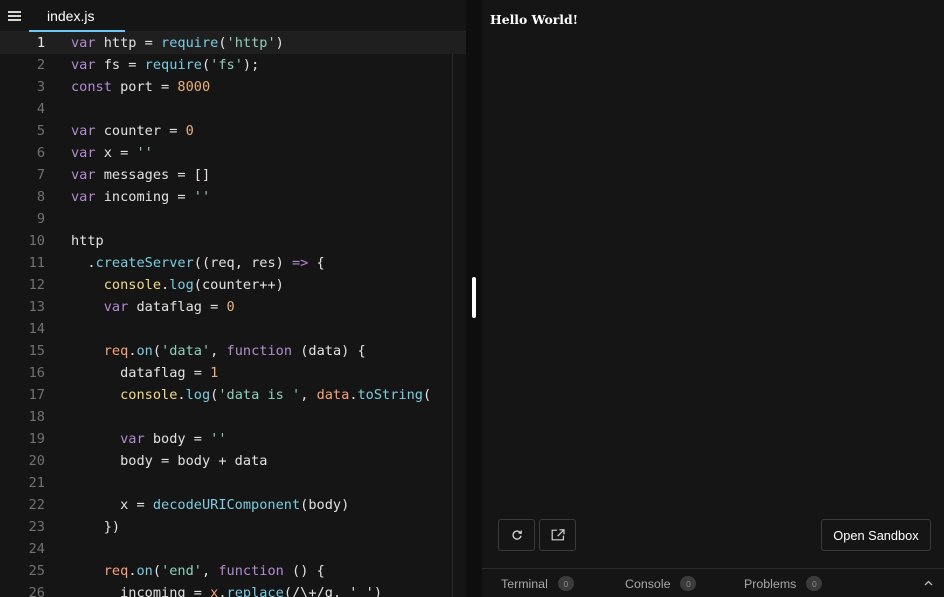 The height and width of the screenshot is (597, 944). What do you see at coordinates (36, 461) in the screenshot?
I see `line-number: 20` at bounding box center [36, 461].